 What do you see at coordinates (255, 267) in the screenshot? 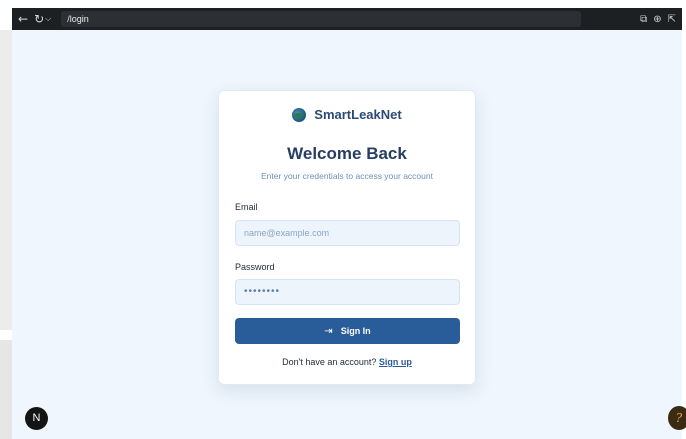
I see `password-label: Password` at bounding box center [255, 267].